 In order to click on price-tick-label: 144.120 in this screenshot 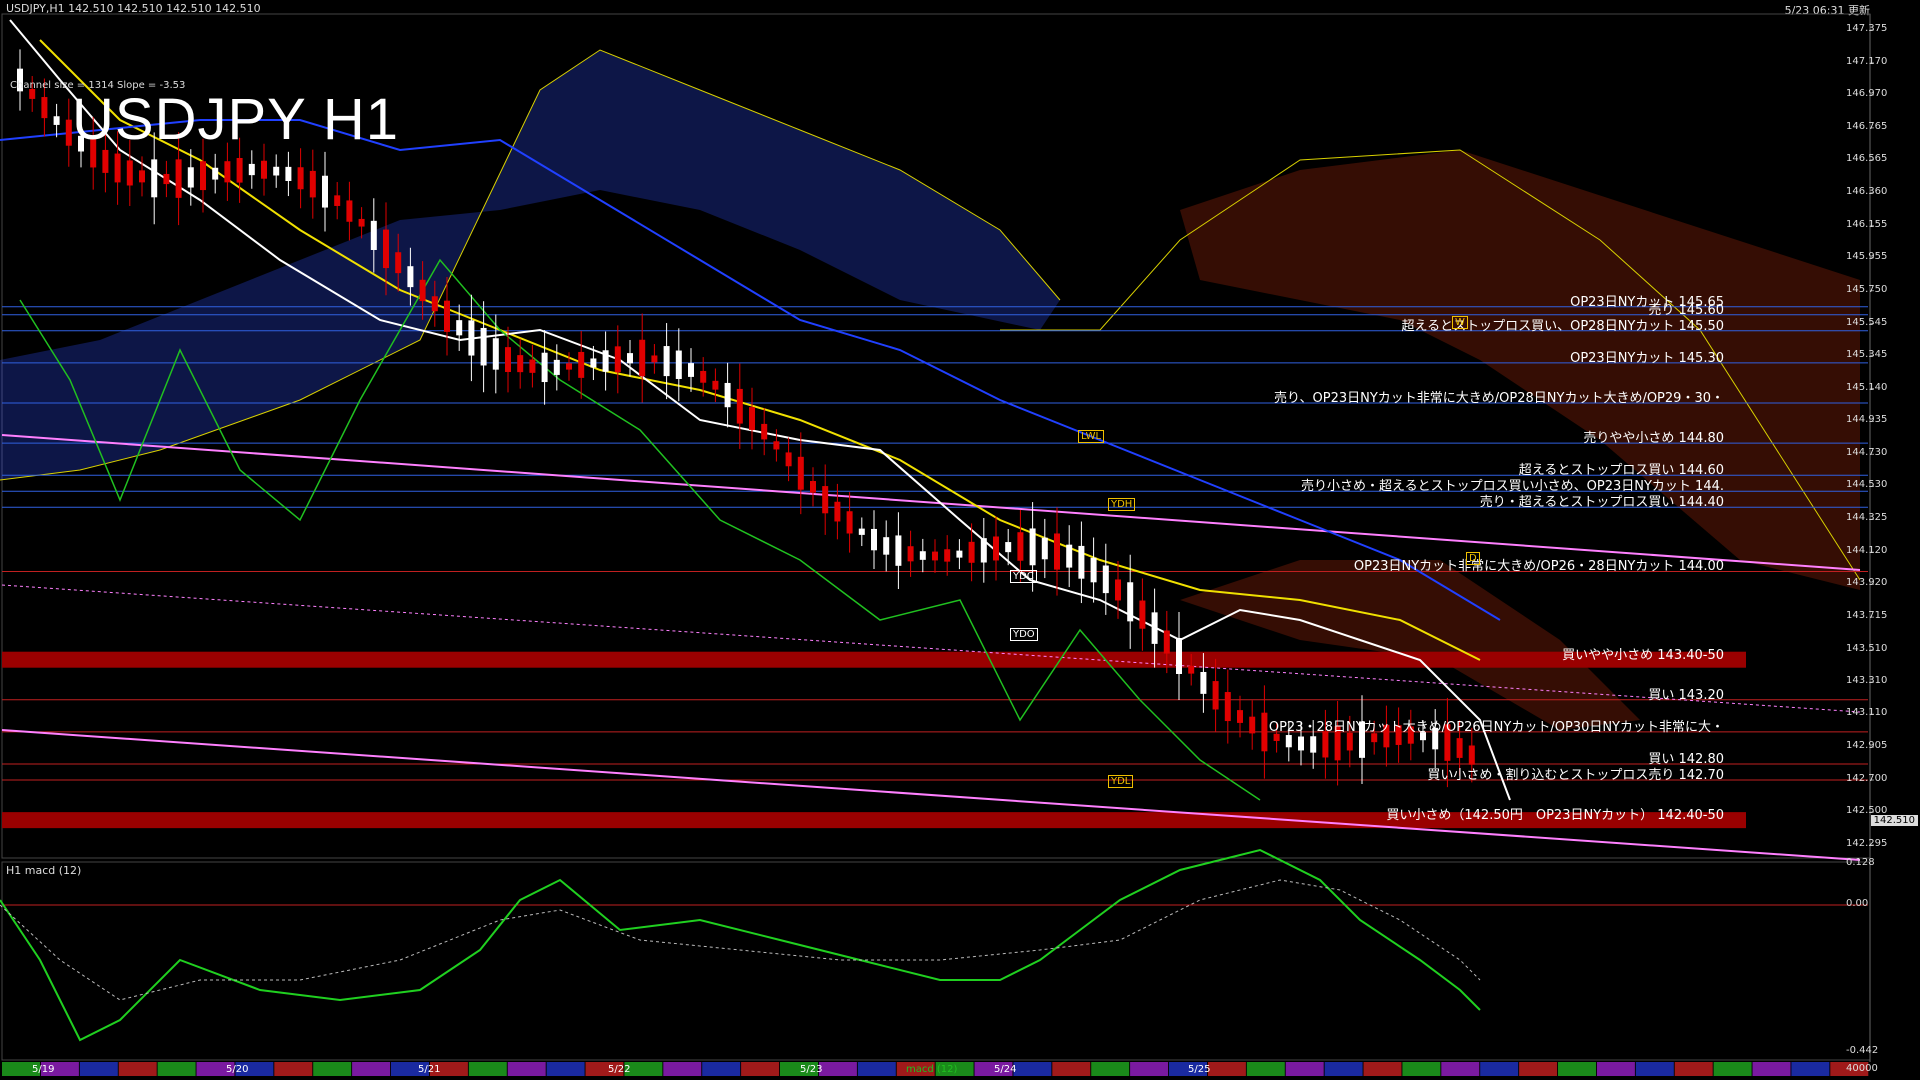, I will do `click(1867, 551)`.